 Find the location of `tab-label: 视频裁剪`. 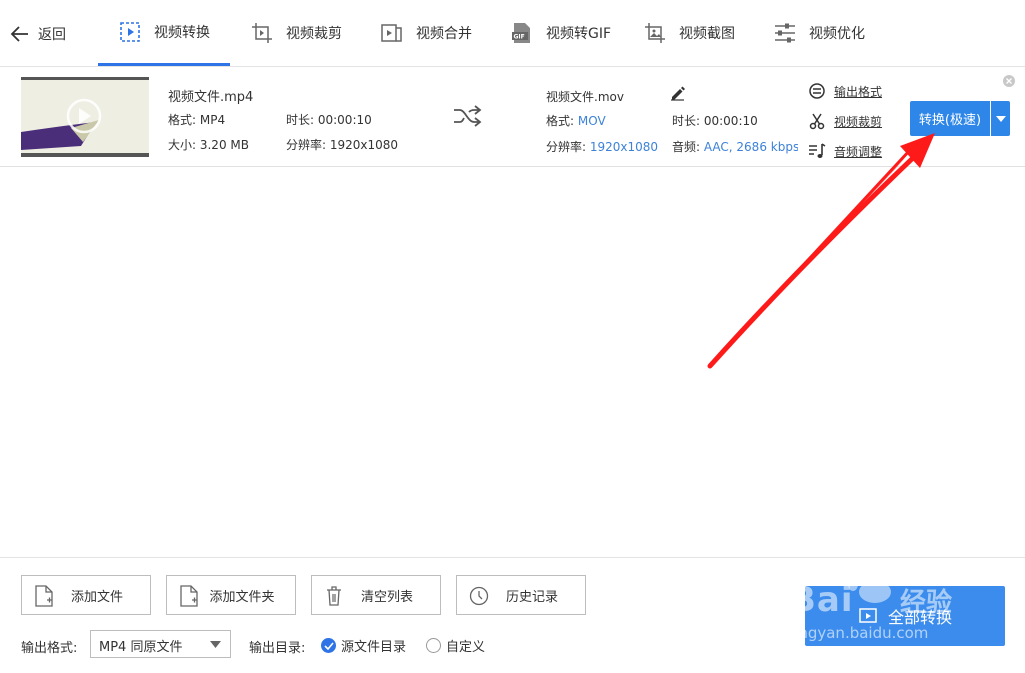

tab-label: 视频裁剪 is located at coordinates (314, 34).